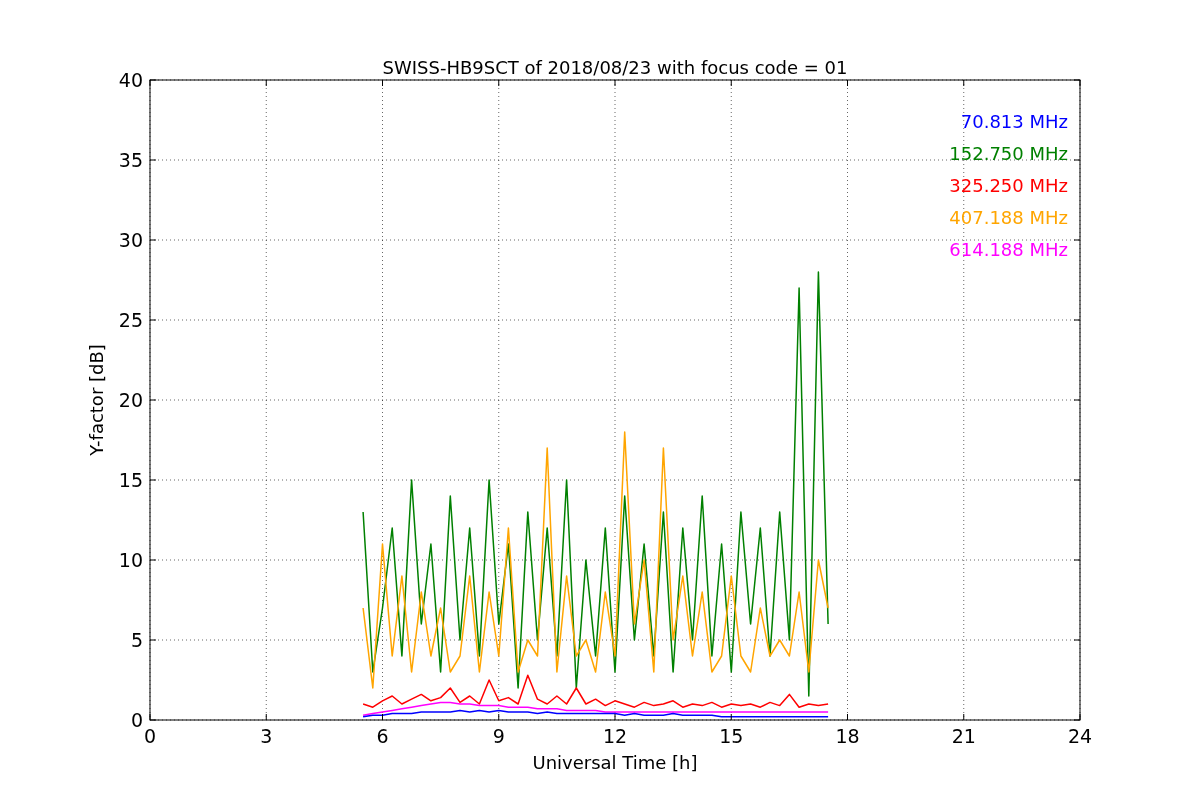  I want to click on tick-label: 18, so click(847, 736).